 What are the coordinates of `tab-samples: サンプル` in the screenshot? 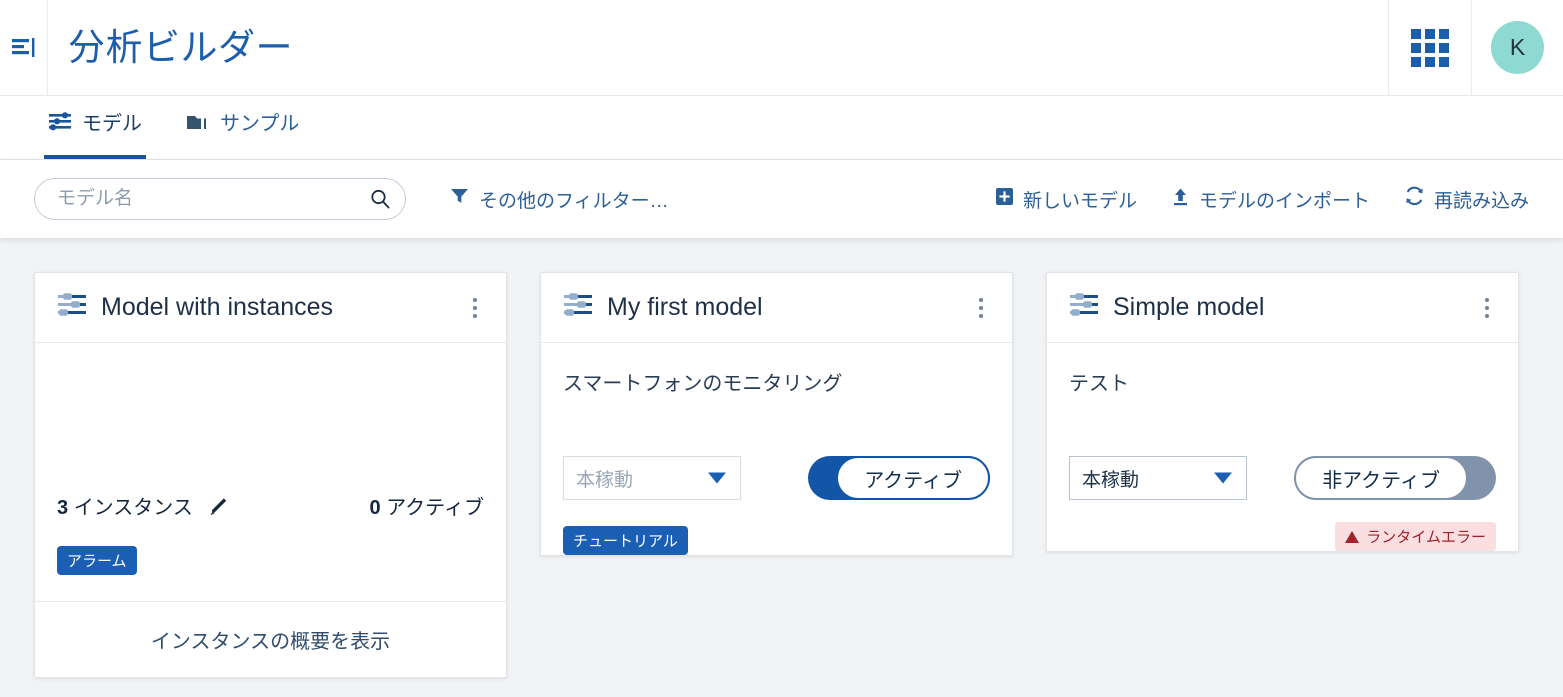 It's located at (242, 127).